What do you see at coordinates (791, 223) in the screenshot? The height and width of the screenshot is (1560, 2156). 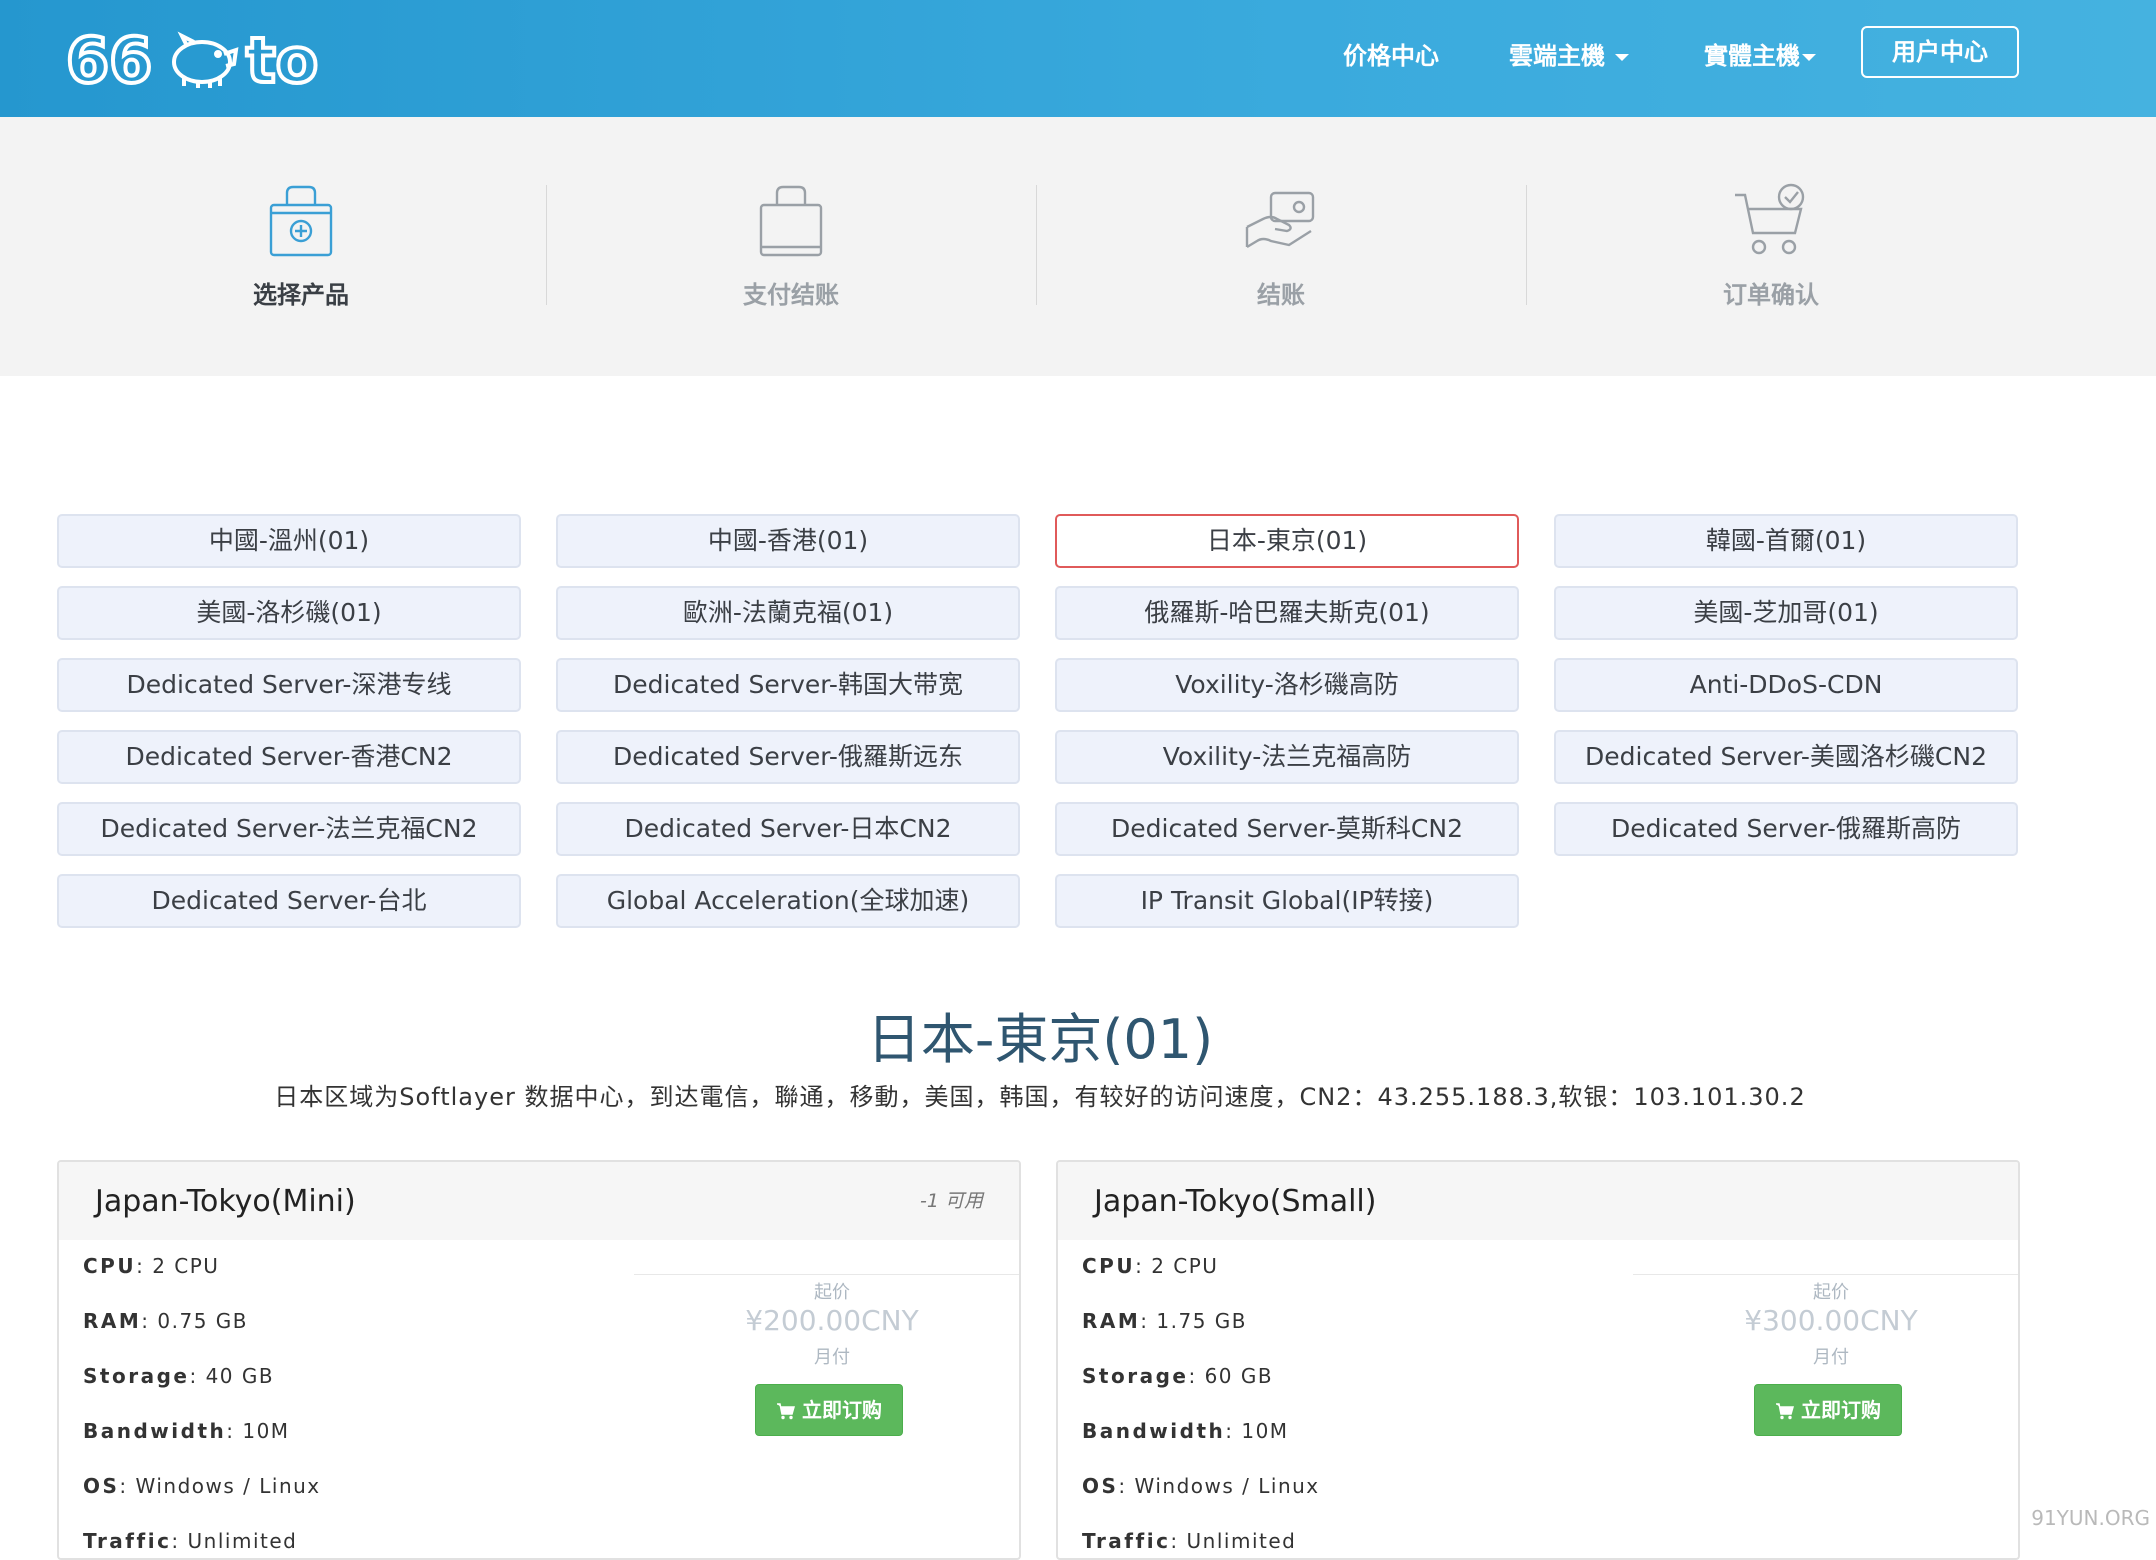 I see `bag-icon` at bounding box center [791, 223].